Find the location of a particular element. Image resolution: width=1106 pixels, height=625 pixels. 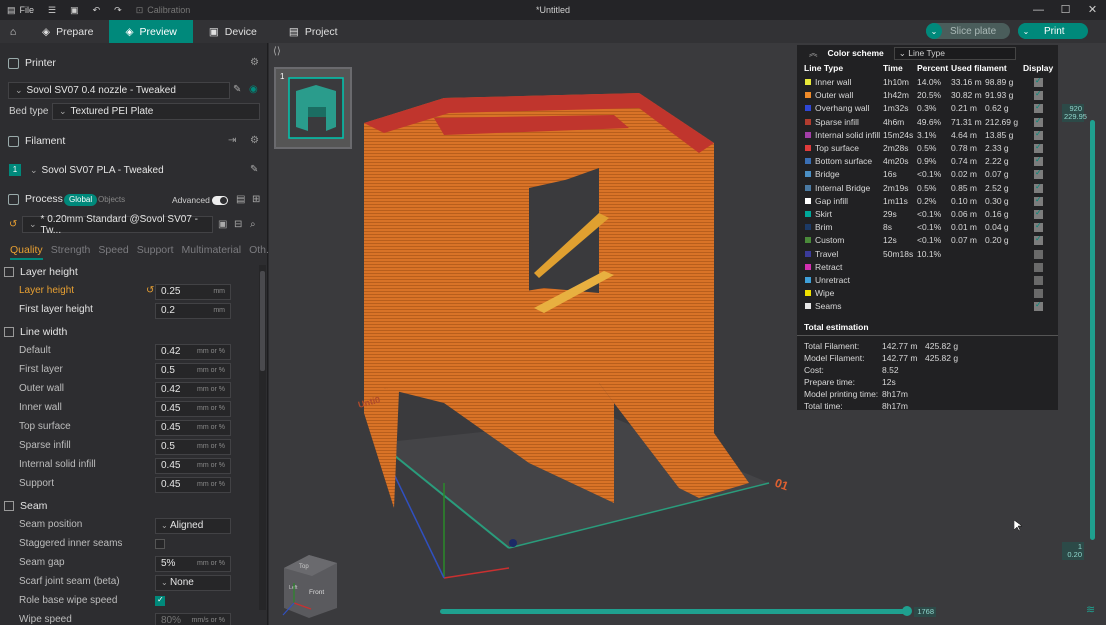

remove-preset-icon: ⊟ is located at coordinates (238, 224).